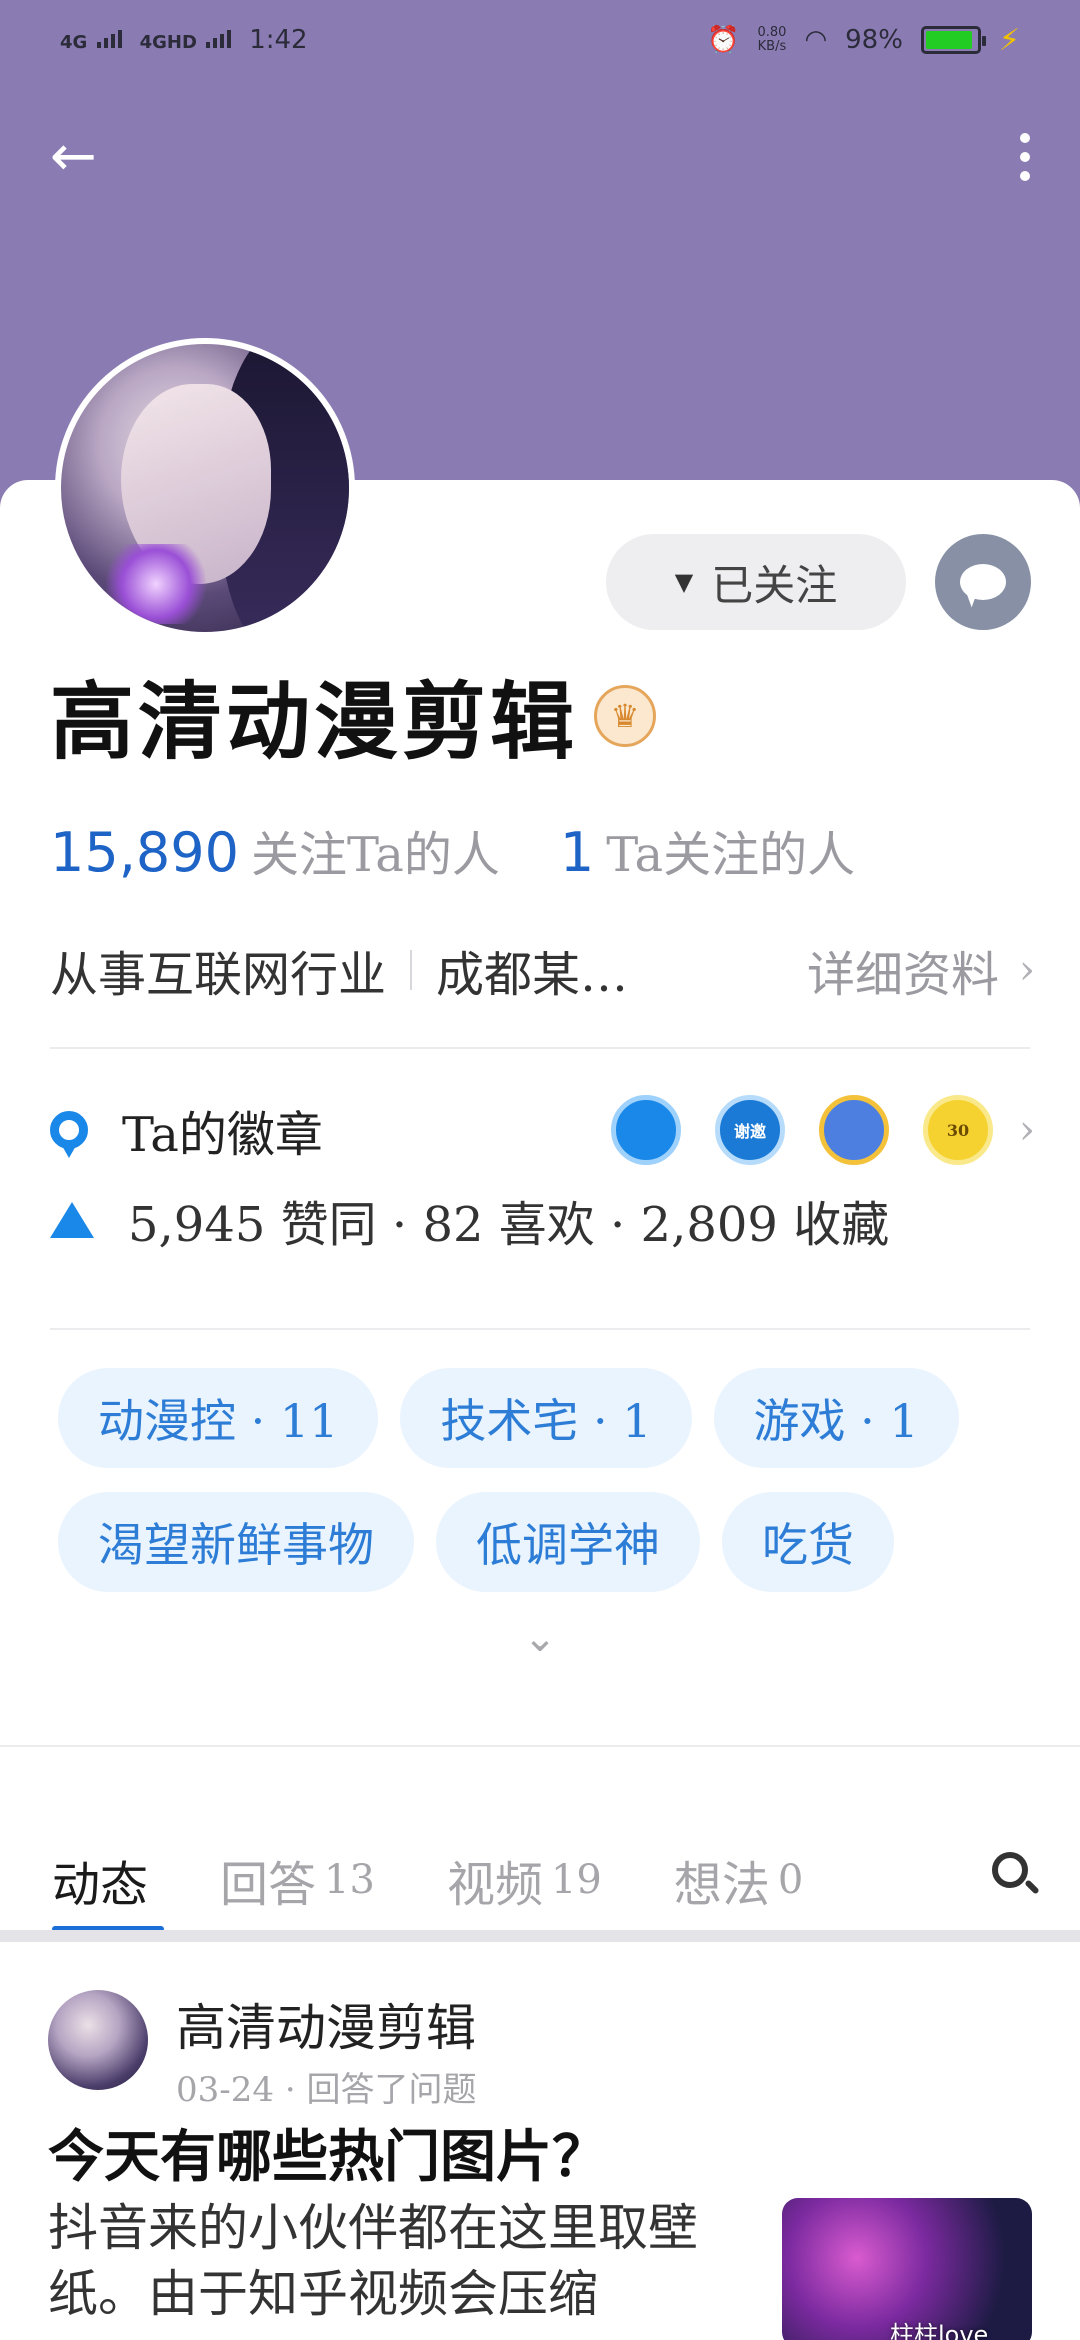  I want to click on more-options-icon, so click(1025, 157).